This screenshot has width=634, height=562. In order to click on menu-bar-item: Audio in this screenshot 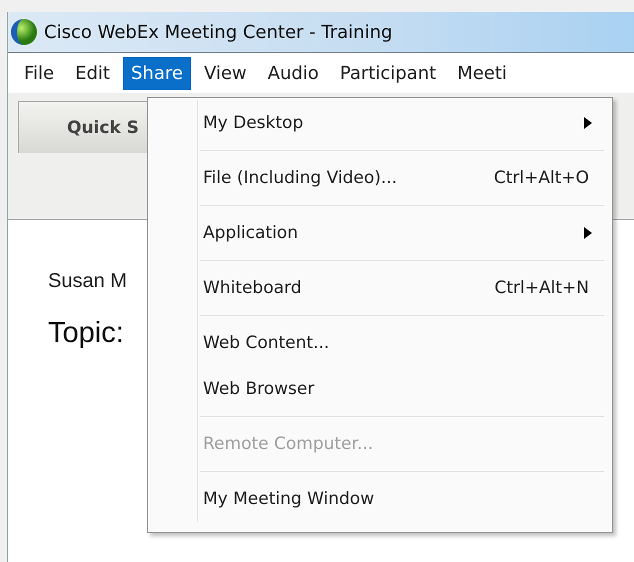, I will do `click(293, 73)`.